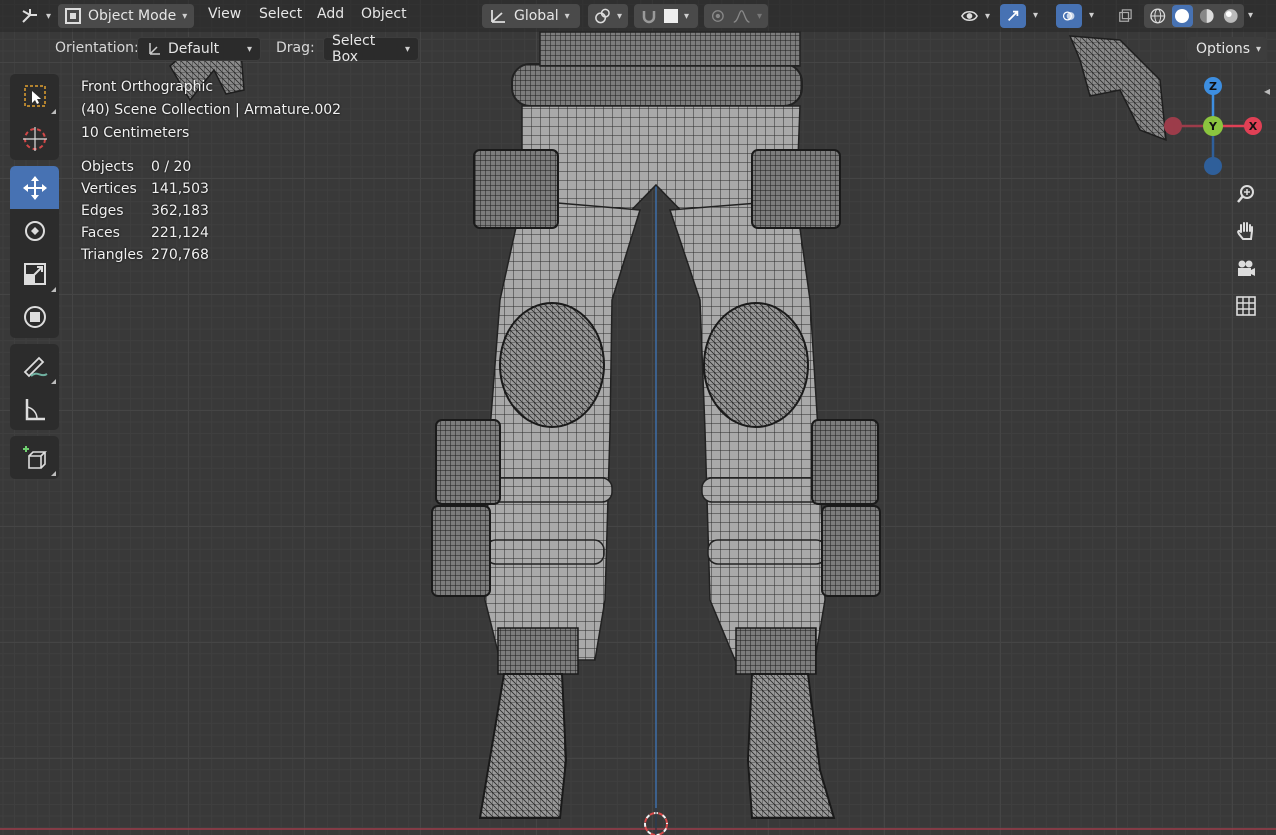  I want to click on add-cube-tool, so click(34, 457).